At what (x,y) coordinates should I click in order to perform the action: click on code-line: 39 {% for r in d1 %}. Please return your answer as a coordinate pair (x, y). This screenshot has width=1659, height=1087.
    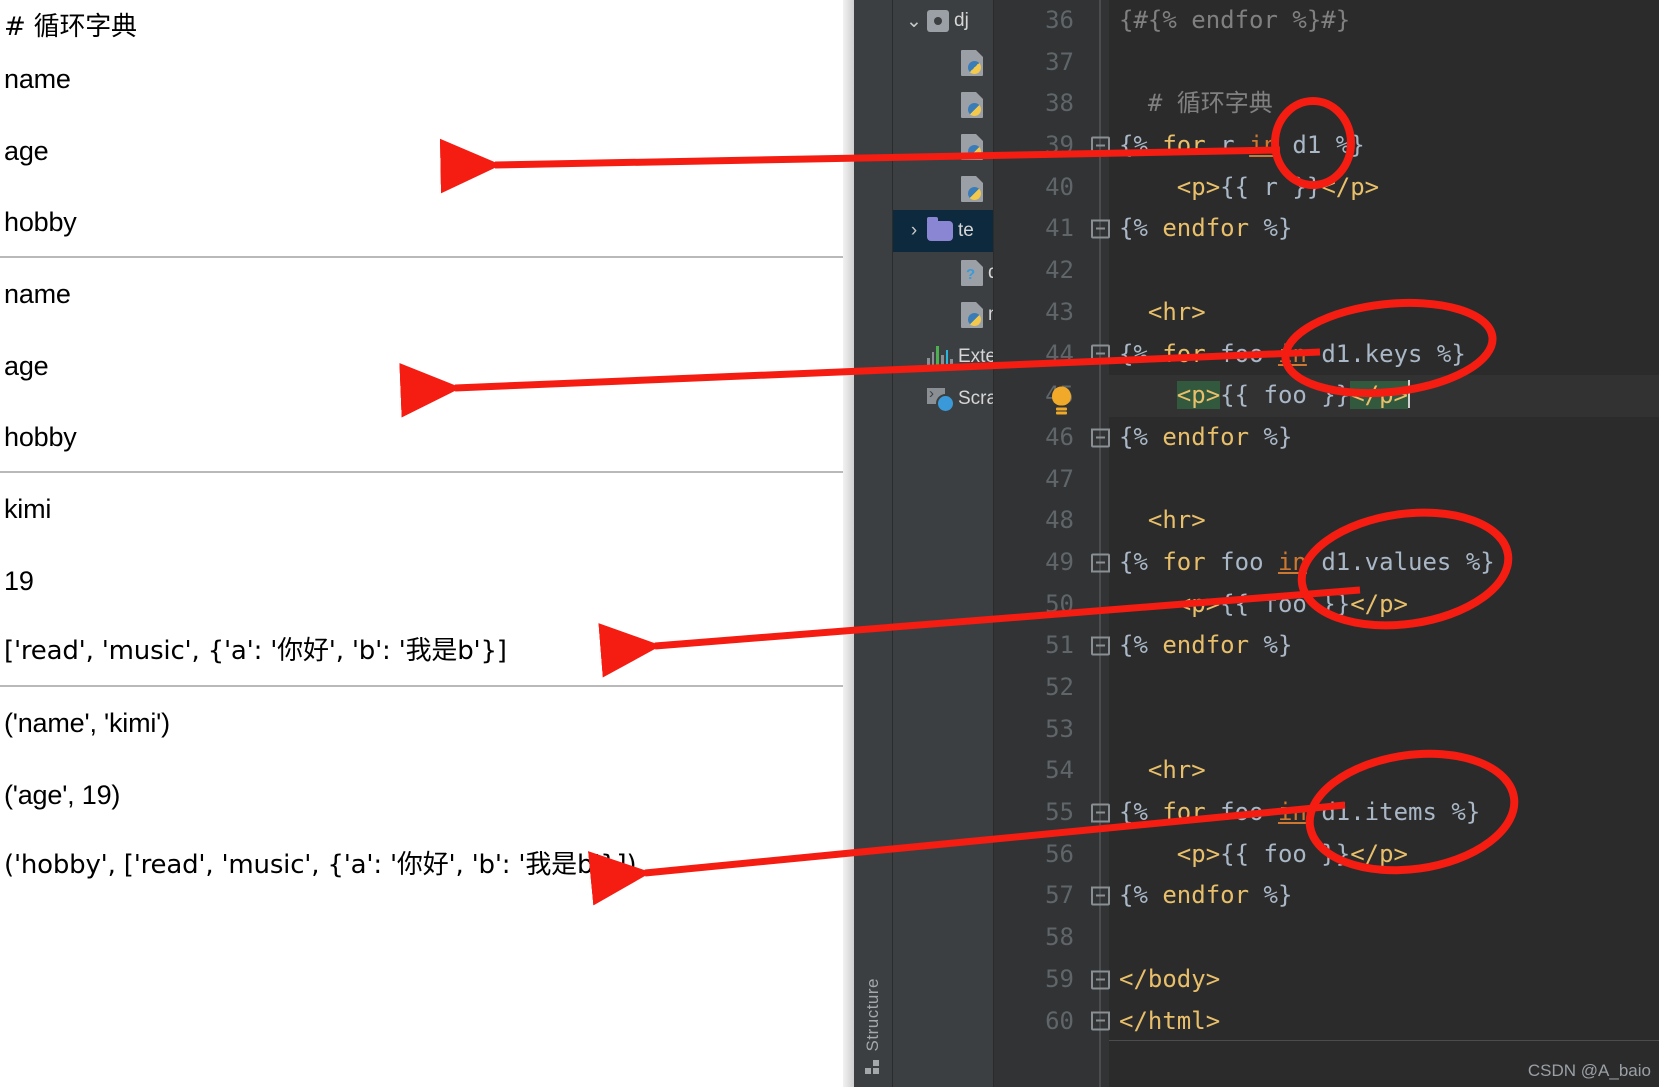
    Looking at the image, I should click on (1326, 146).